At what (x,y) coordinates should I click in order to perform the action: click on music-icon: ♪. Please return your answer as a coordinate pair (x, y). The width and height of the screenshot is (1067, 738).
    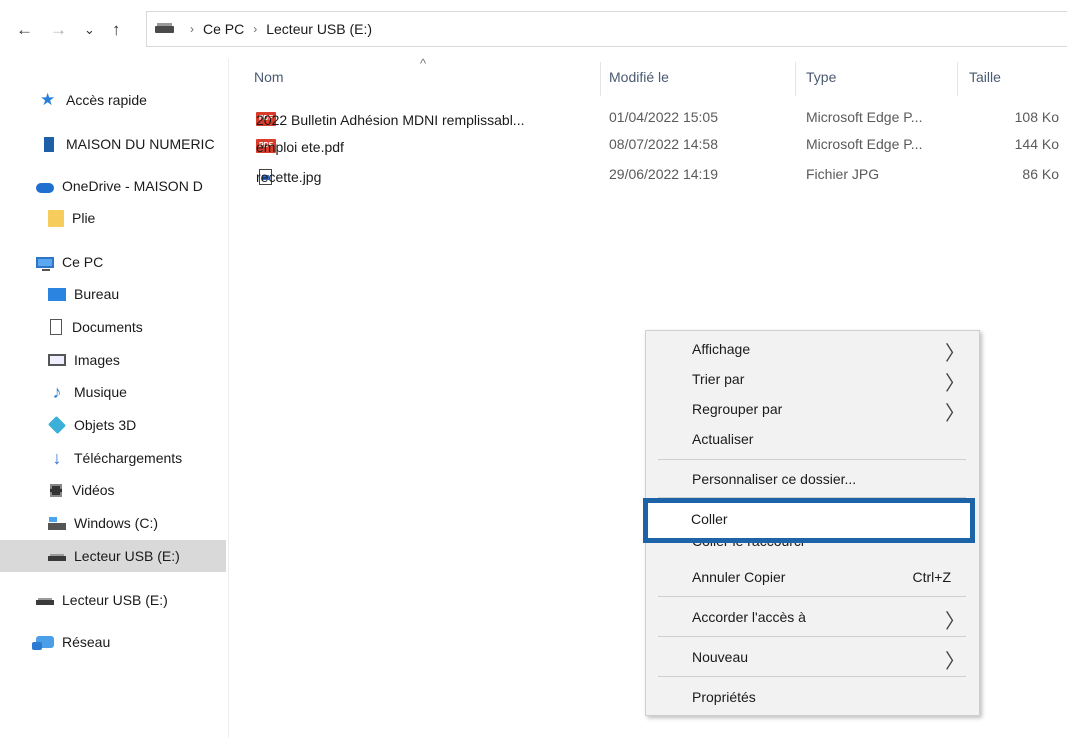
    Looking at the image, I should click on (57, 392).